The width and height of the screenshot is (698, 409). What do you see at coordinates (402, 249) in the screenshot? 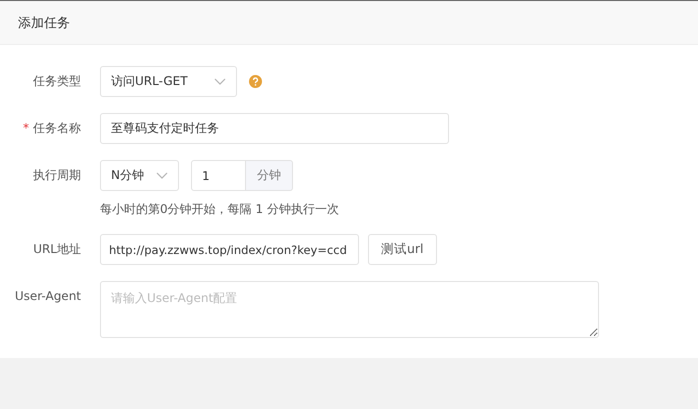
I see `test-url-button: 测试url` at bounding box center [402, 249].